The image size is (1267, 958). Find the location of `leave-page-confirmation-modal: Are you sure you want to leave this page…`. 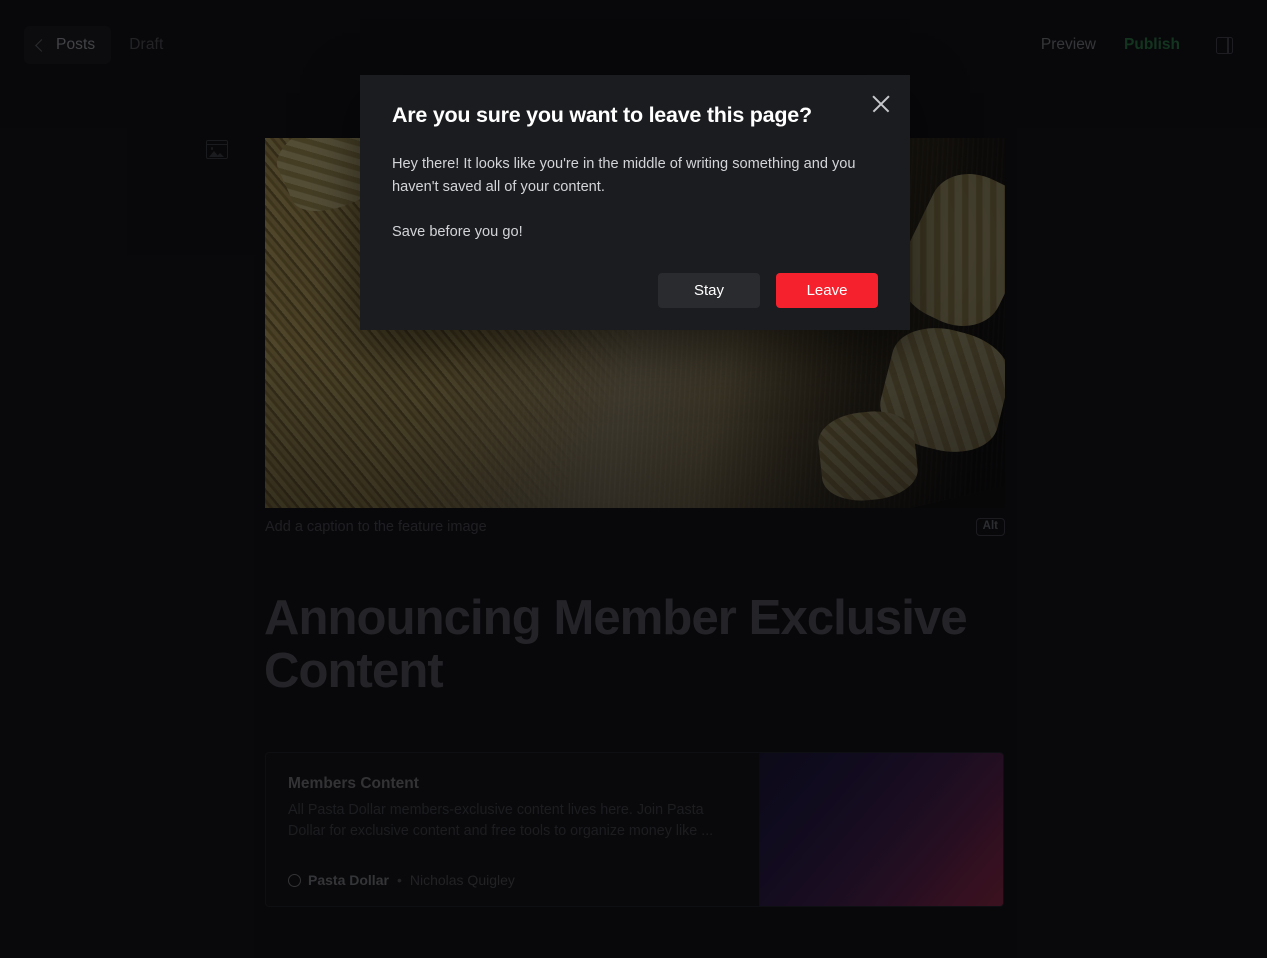

leave-page-confirmation-modal: Are you sure you want to leave this page… is located at coordinates (635, 202).